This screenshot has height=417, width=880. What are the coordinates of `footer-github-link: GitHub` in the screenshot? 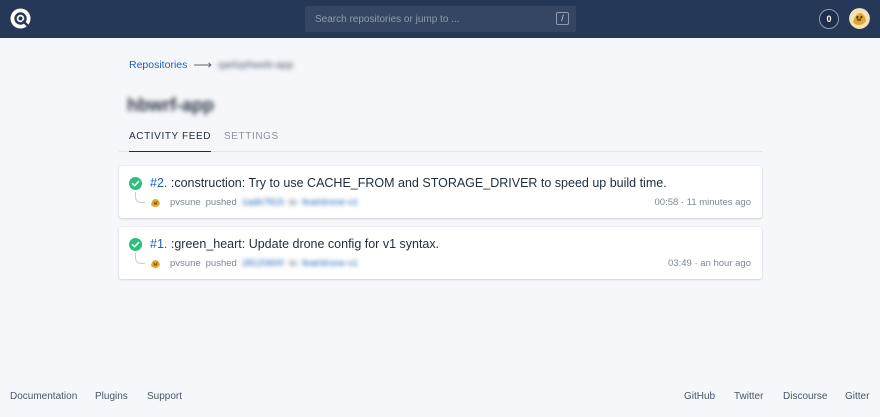 It's located at (699, 396).